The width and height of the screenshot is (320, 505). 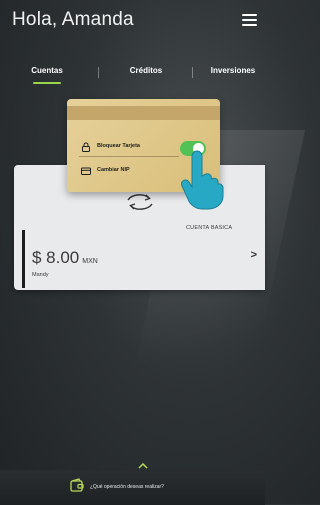 What do you see at coordinates (143, 113) in the screenshot?
I see `card-magnetic-stripe` at bounding box center [143, 113].